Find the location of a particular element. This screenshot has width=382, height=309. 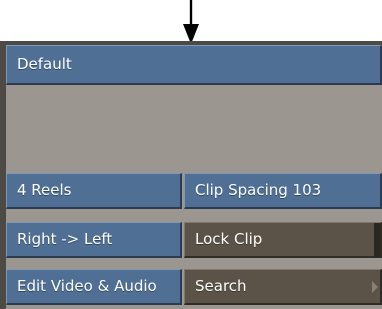

button-edge is located at coordinates (377, 240).